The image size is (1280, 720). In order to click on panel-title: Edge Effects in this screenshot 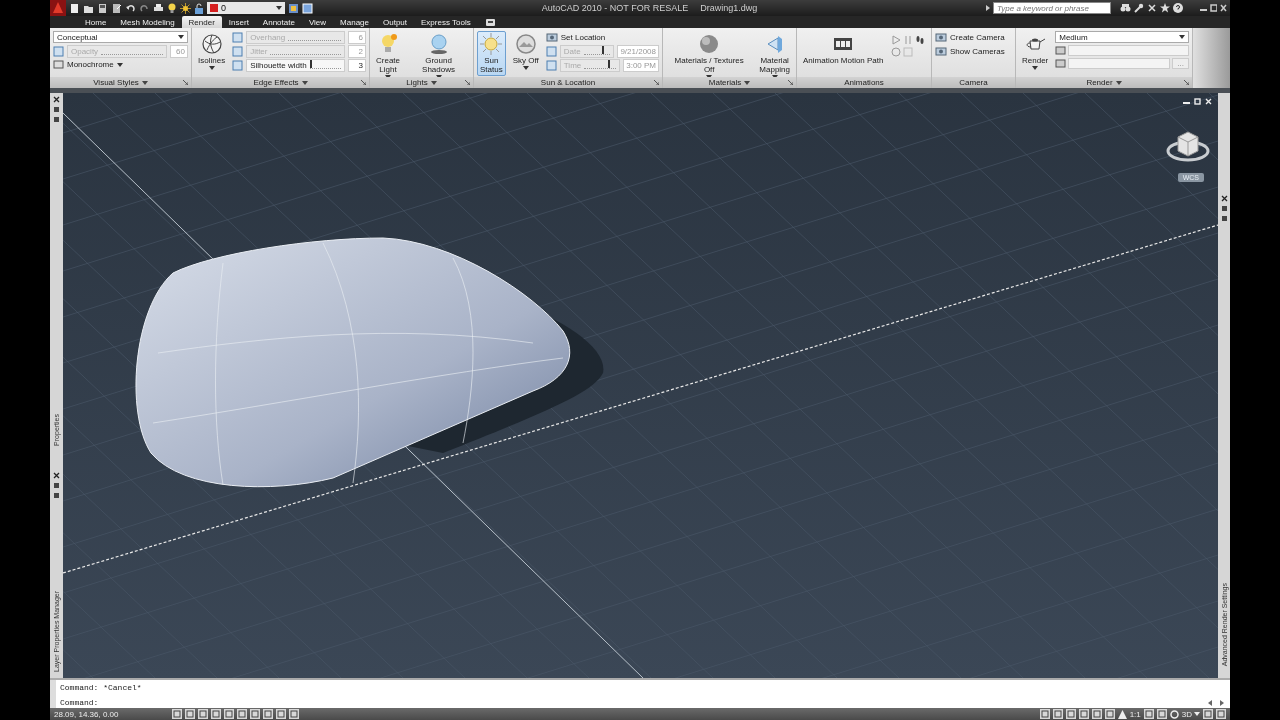, I will do `click(276, 82)`.